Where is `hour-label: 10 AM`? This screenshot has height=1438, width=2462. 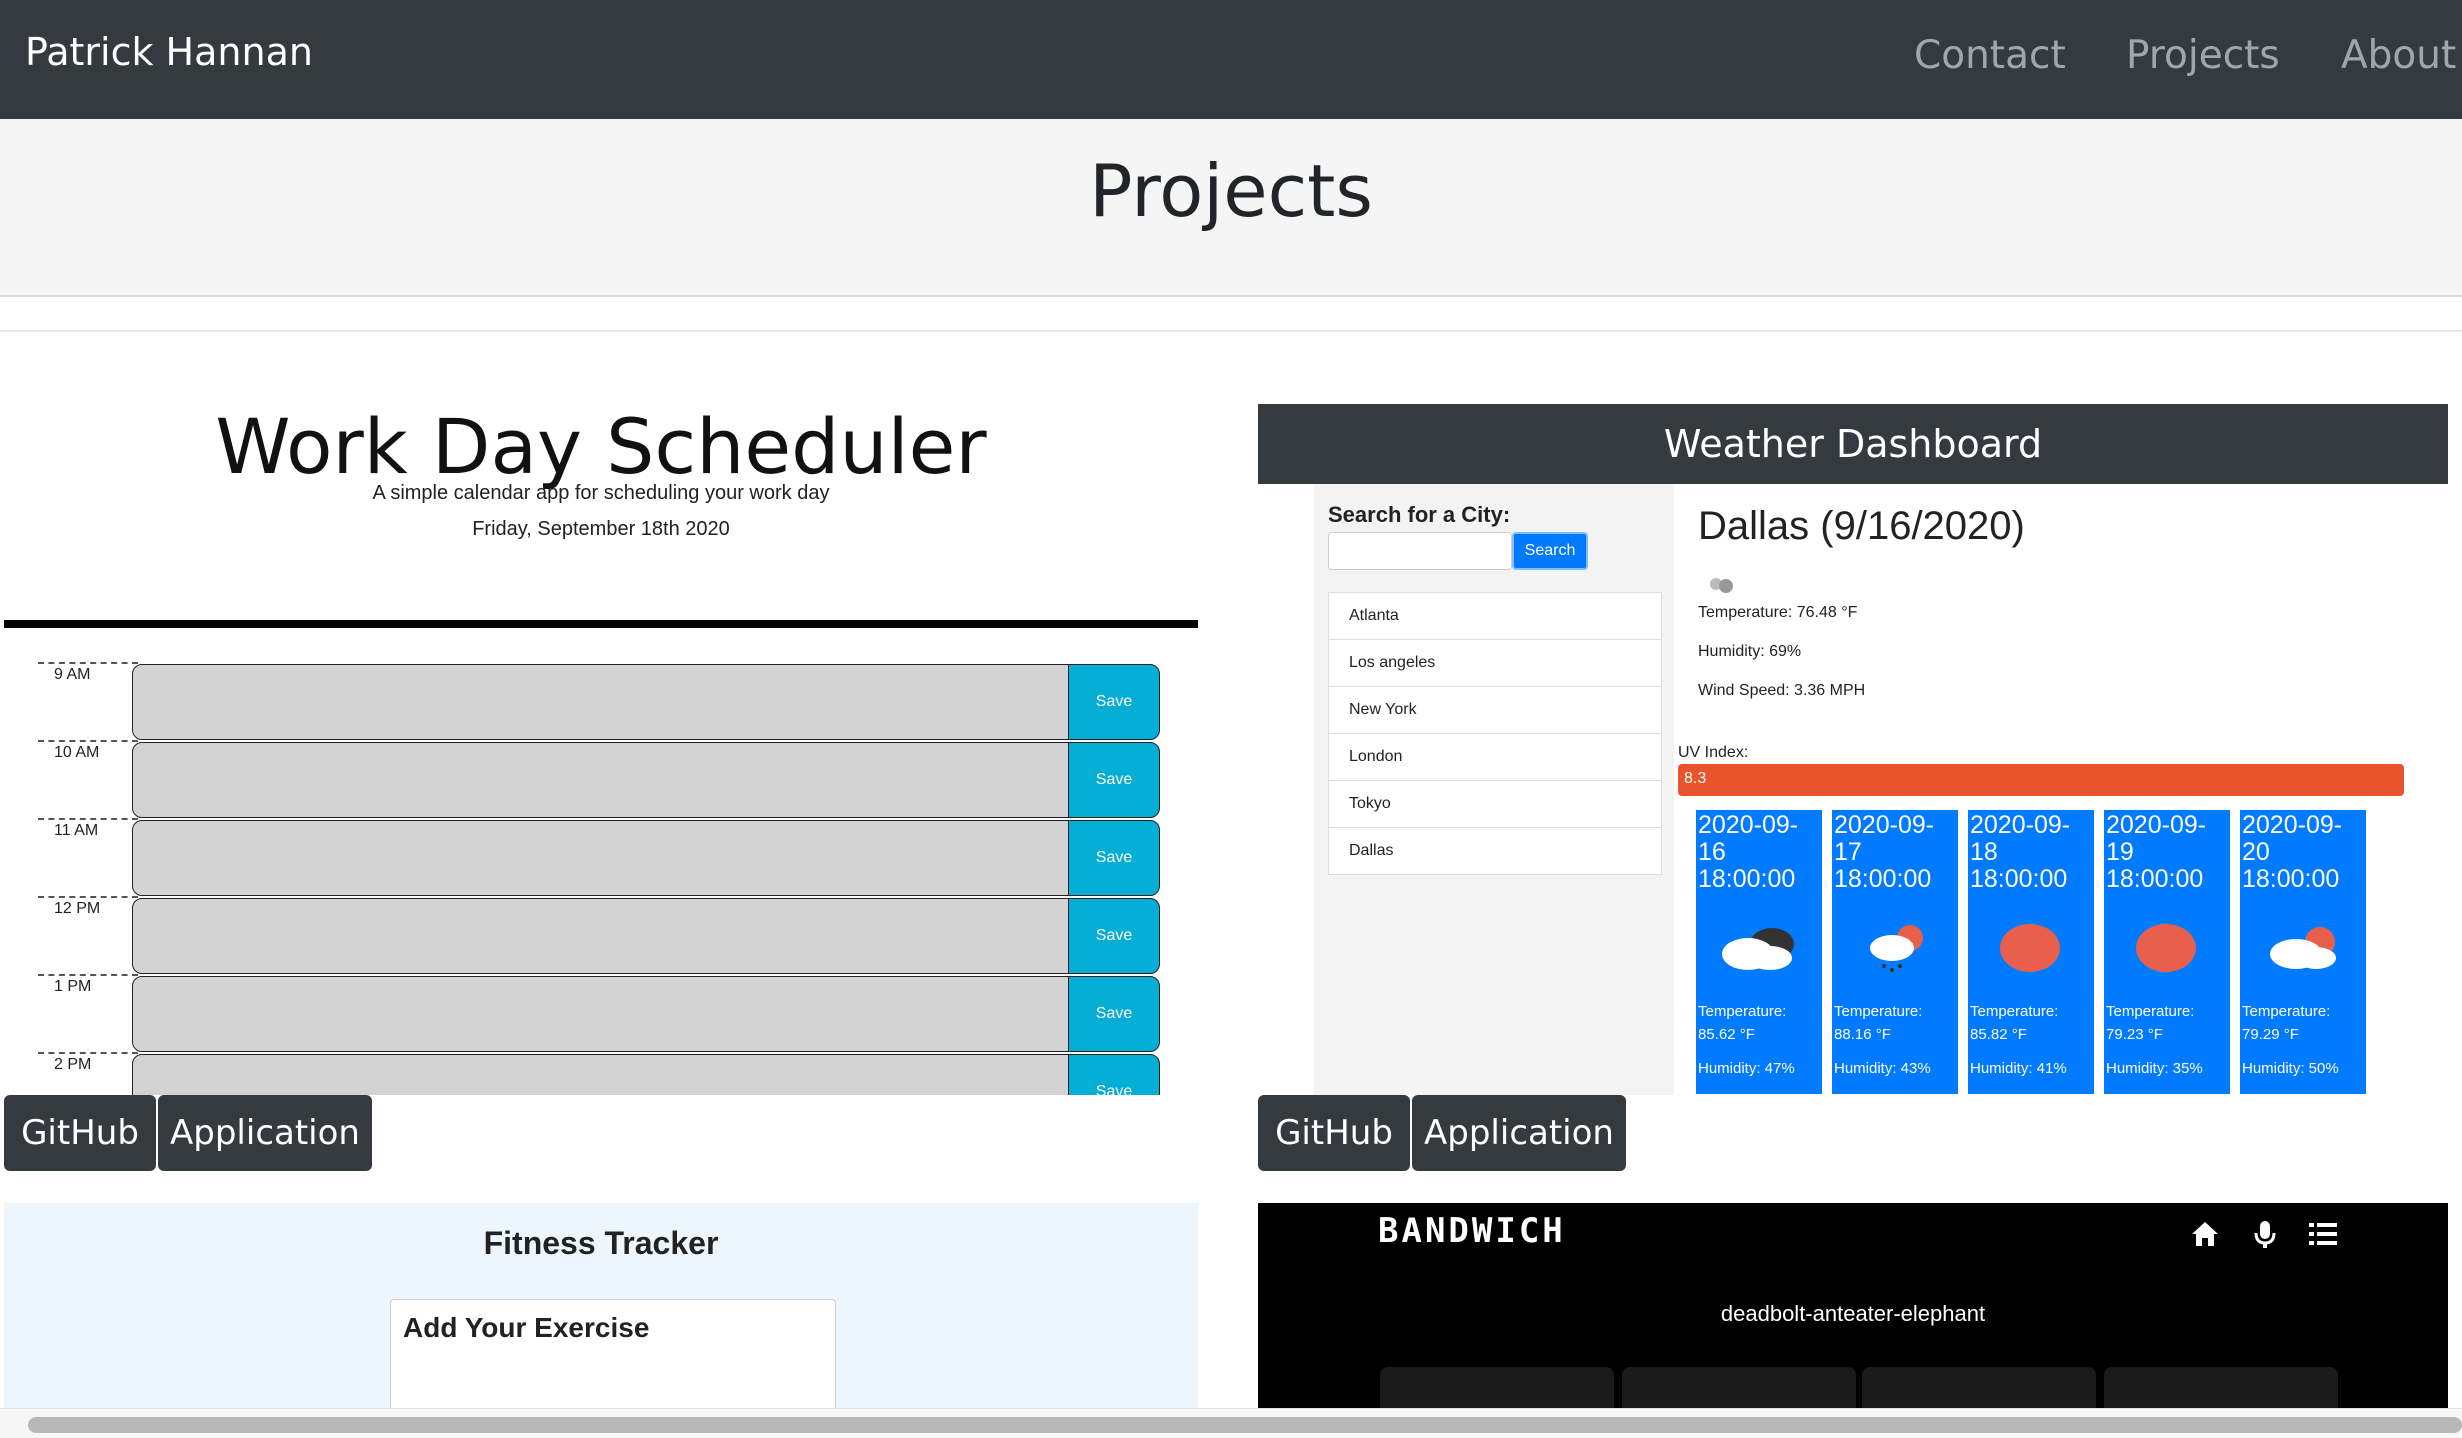
hour-label: 10 AM is located at coordinates (88, 779).